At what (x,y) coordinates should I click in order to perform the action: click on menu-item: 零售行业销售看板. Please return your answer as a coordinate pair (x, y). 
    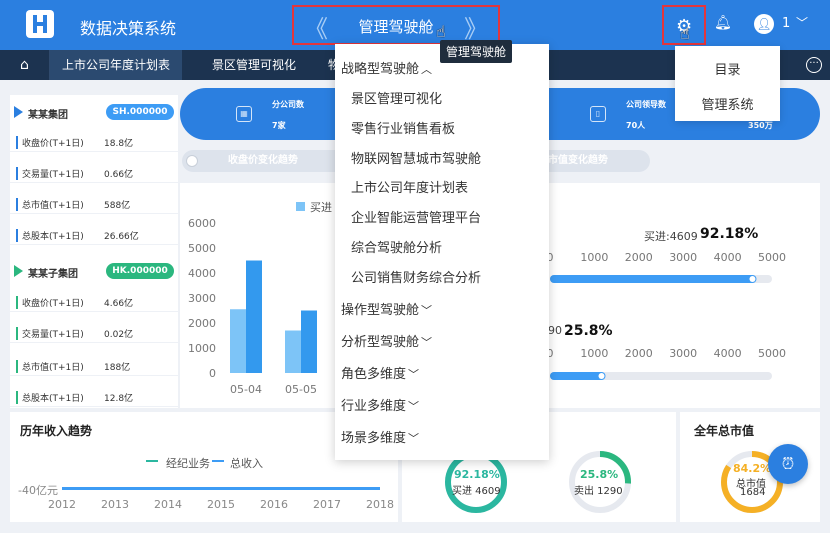
    Looking at the image, I should click on (442, 129).